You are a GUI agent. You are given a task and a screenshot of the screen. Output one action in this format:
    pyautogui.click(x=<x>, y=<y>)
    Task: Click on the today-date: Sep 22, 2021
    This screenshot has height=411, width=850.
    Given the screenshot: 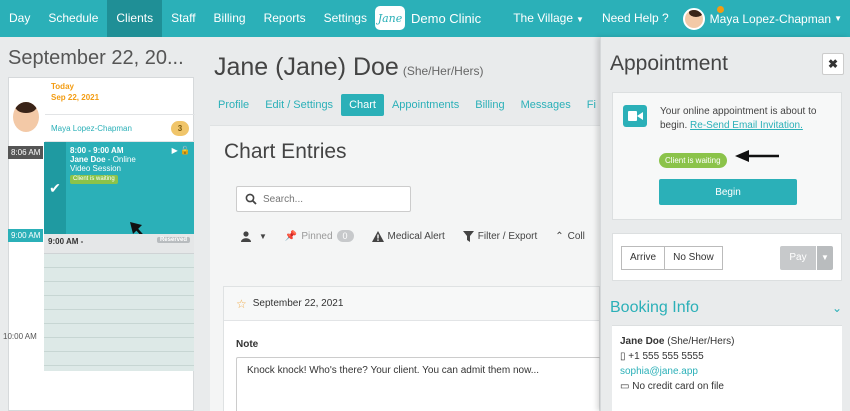 What is the action you would take?
    pyautogui.click(x=75, y=97)
    